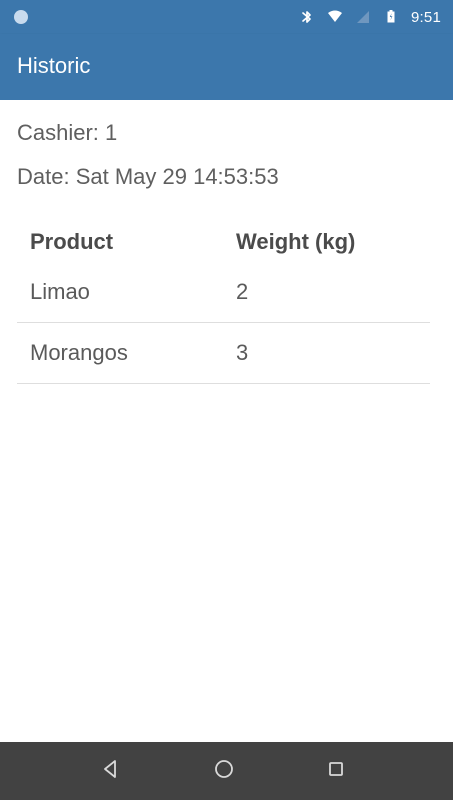 Image resolution: width=453 pixels, height=800 pixels. What do you see at coordinates (307, 17) in the screenshot?
I see `bluetooth-icon` at bounding box center [307, 17].